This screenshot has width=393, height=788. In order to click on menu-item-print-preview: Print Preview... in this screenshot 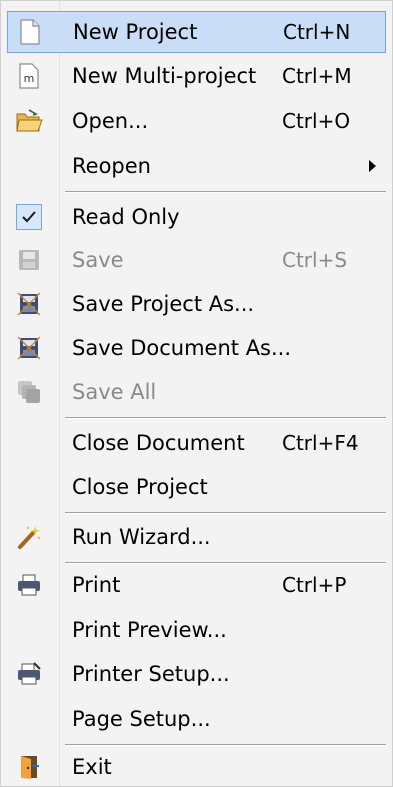, I will do `click(196, 630)`.